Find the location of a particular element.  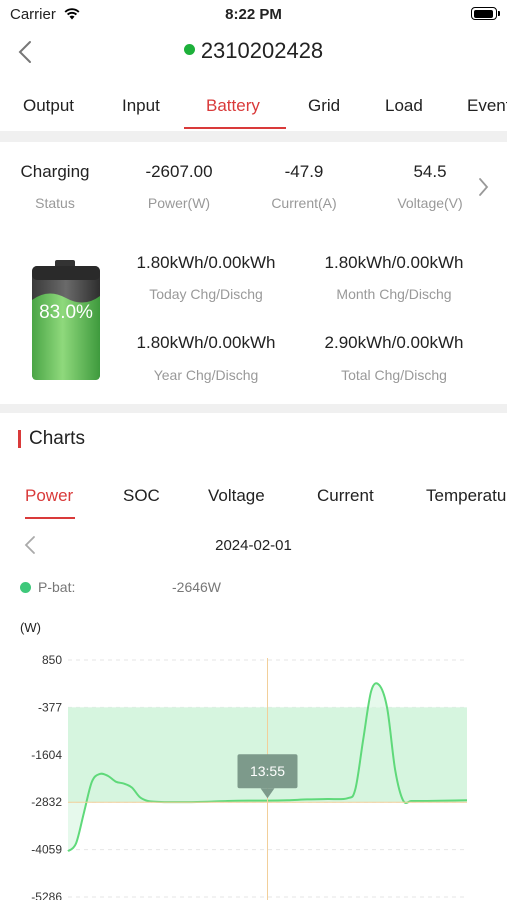

voltage-value: 54.5 is located at coordinates (430, 171).